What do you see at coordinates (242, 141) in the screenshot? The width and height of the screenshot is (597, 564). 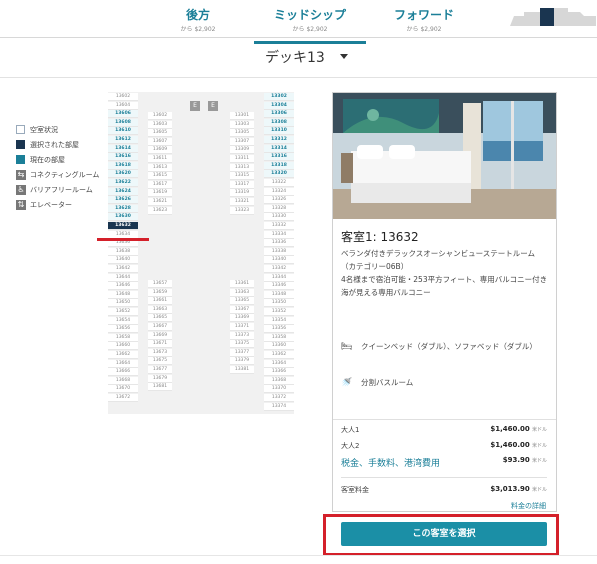 I see `cabin: 13307` at bounding box center [242, 141].